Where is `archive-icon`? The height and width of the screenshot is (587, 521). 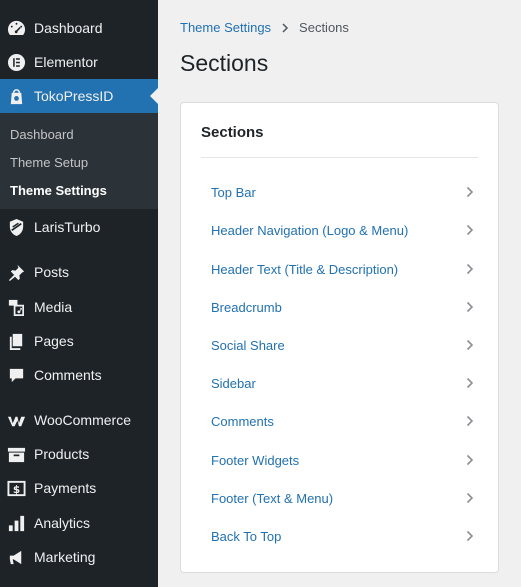
archive-icon is located at coordinates (16, 454).